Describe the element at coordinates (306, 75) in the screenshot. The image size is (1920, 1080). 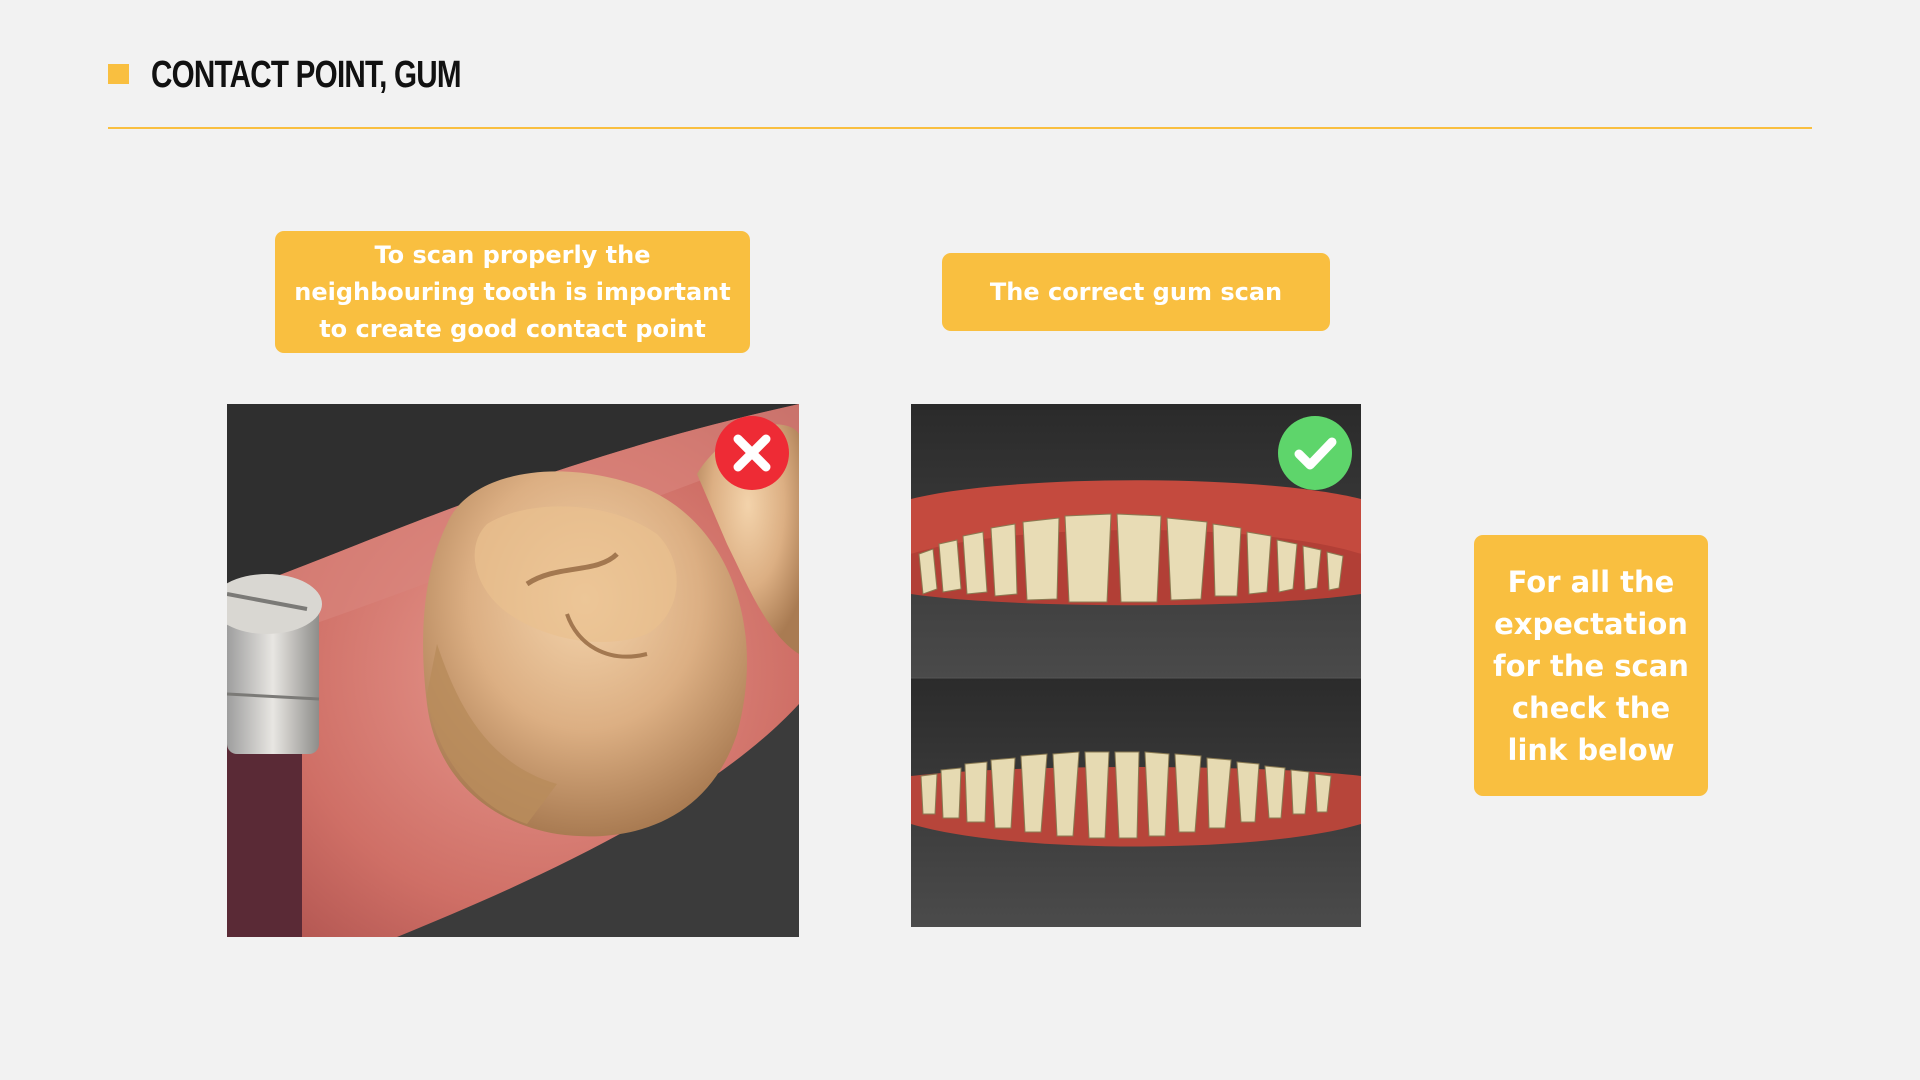
I see `page-title: CONTACT POINT, GUM` at that location.